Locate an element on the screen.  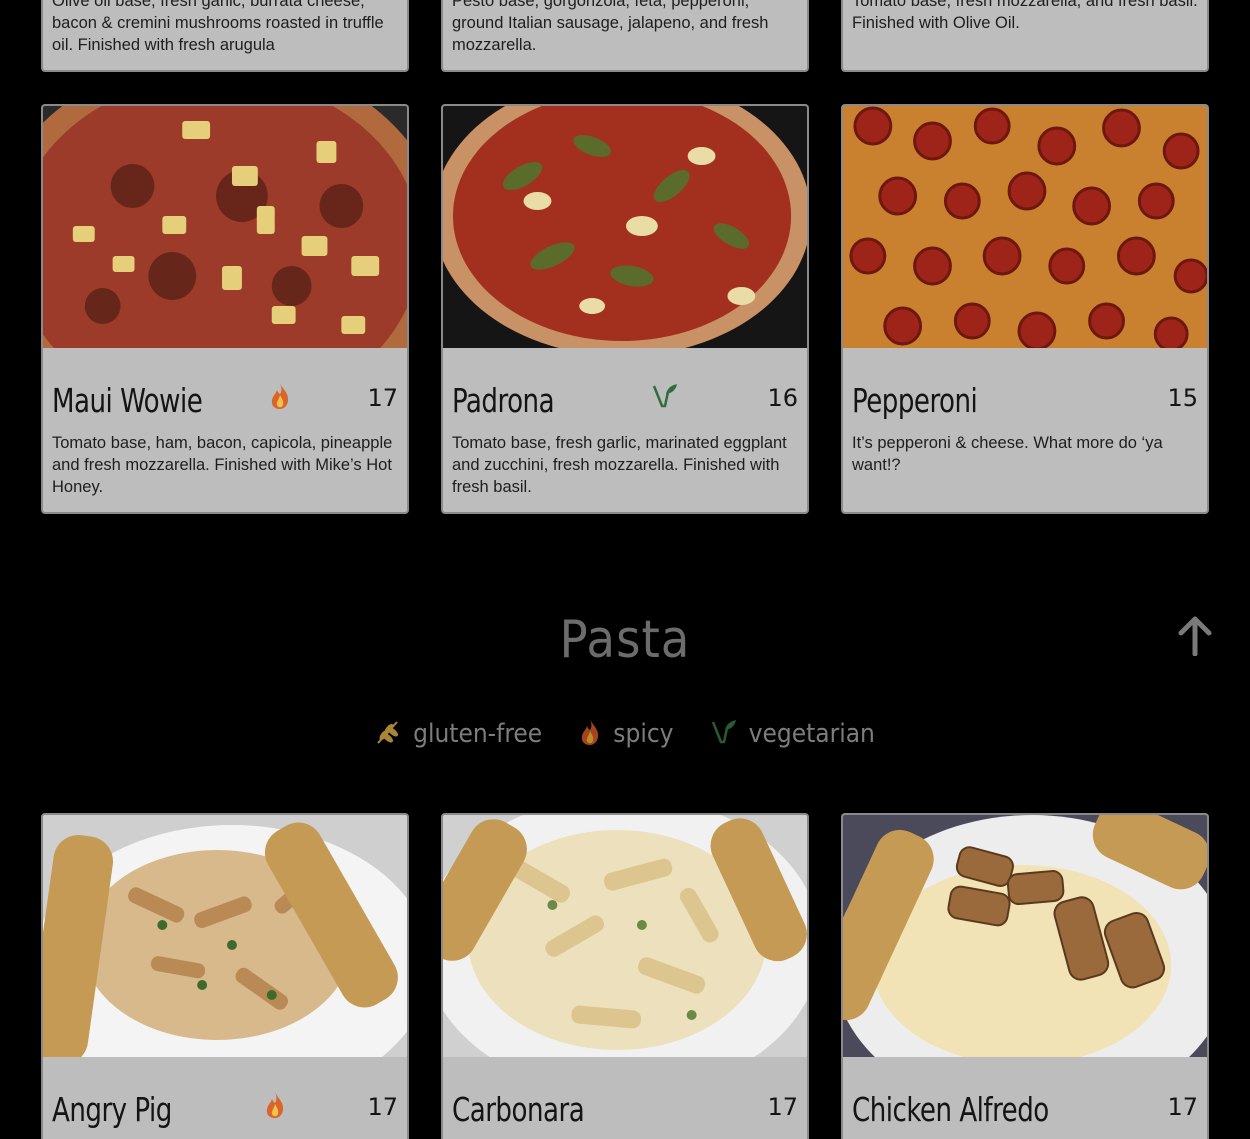
card-price: 16 is located at coordinates (782, 398).